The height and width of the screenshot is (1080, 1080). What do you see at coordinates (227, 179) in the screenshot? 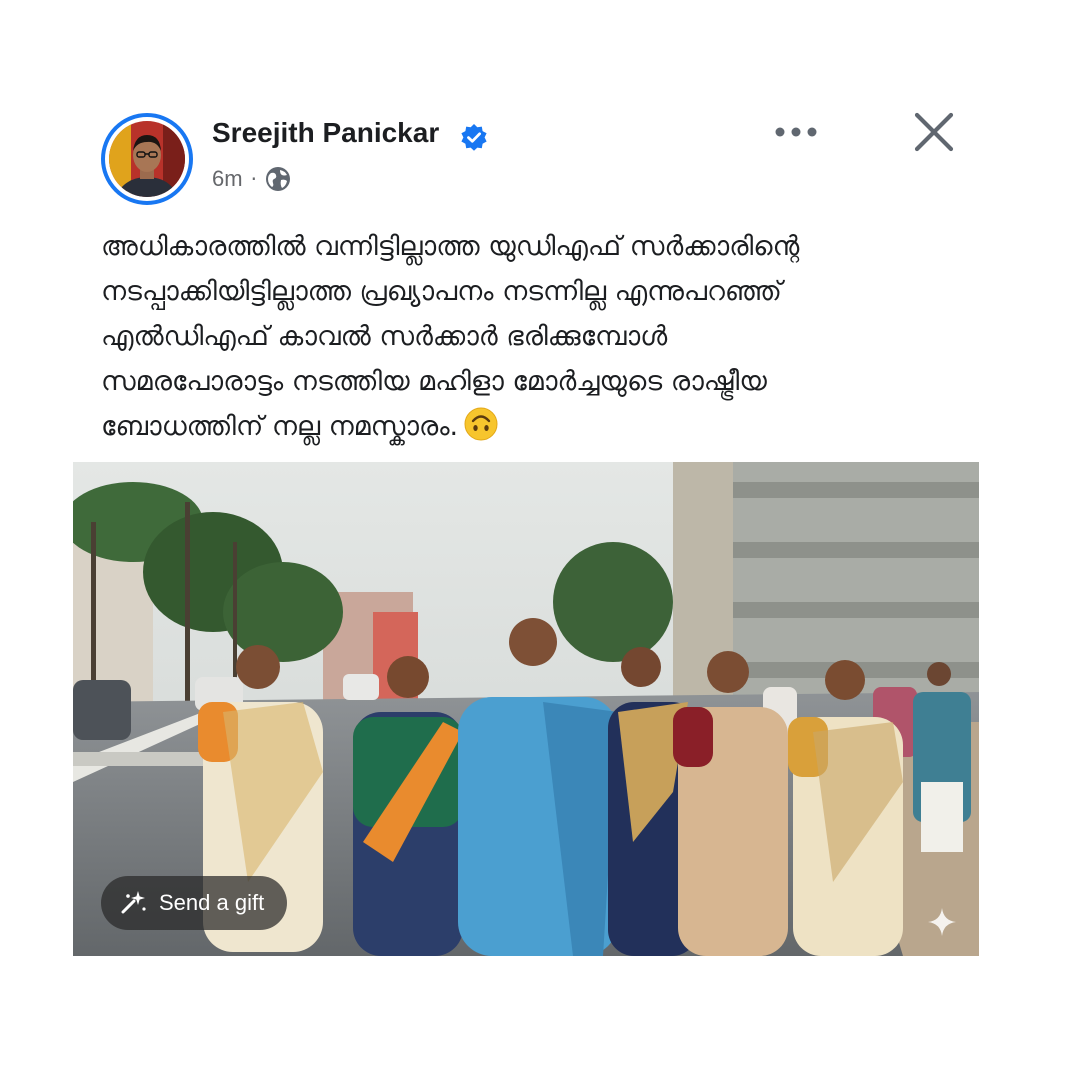
I see `timestamp: 6m` at bounding box center [227, 179].